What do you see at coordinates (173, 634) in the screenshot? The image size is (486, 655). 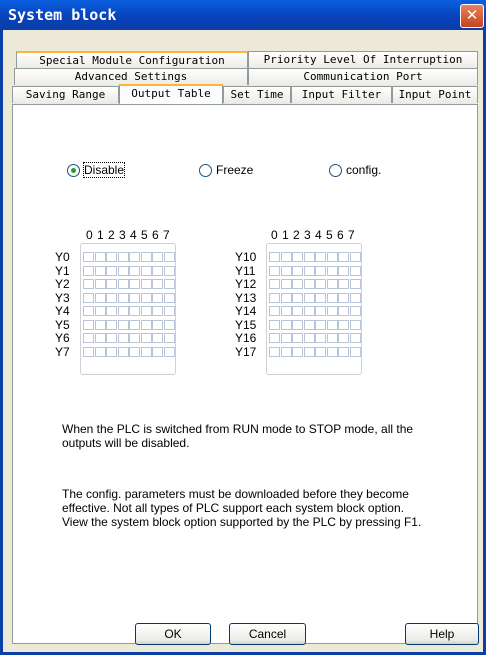 I see `ok-button: OK` at bounding box center [173, 634].